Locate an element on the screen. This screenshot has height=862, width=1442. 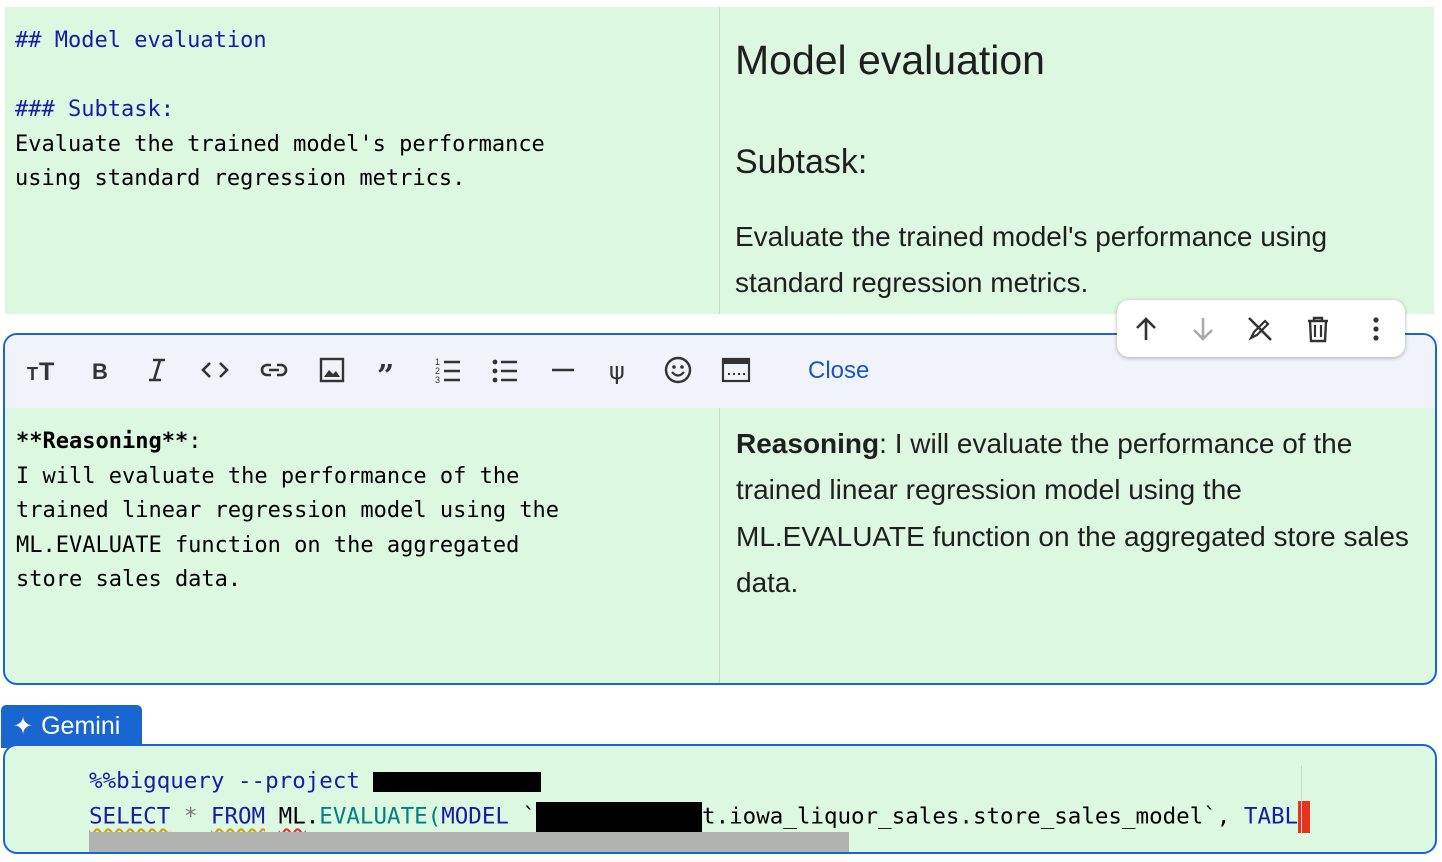
cell-action-toolbar is located at coordinates (1261, 328).